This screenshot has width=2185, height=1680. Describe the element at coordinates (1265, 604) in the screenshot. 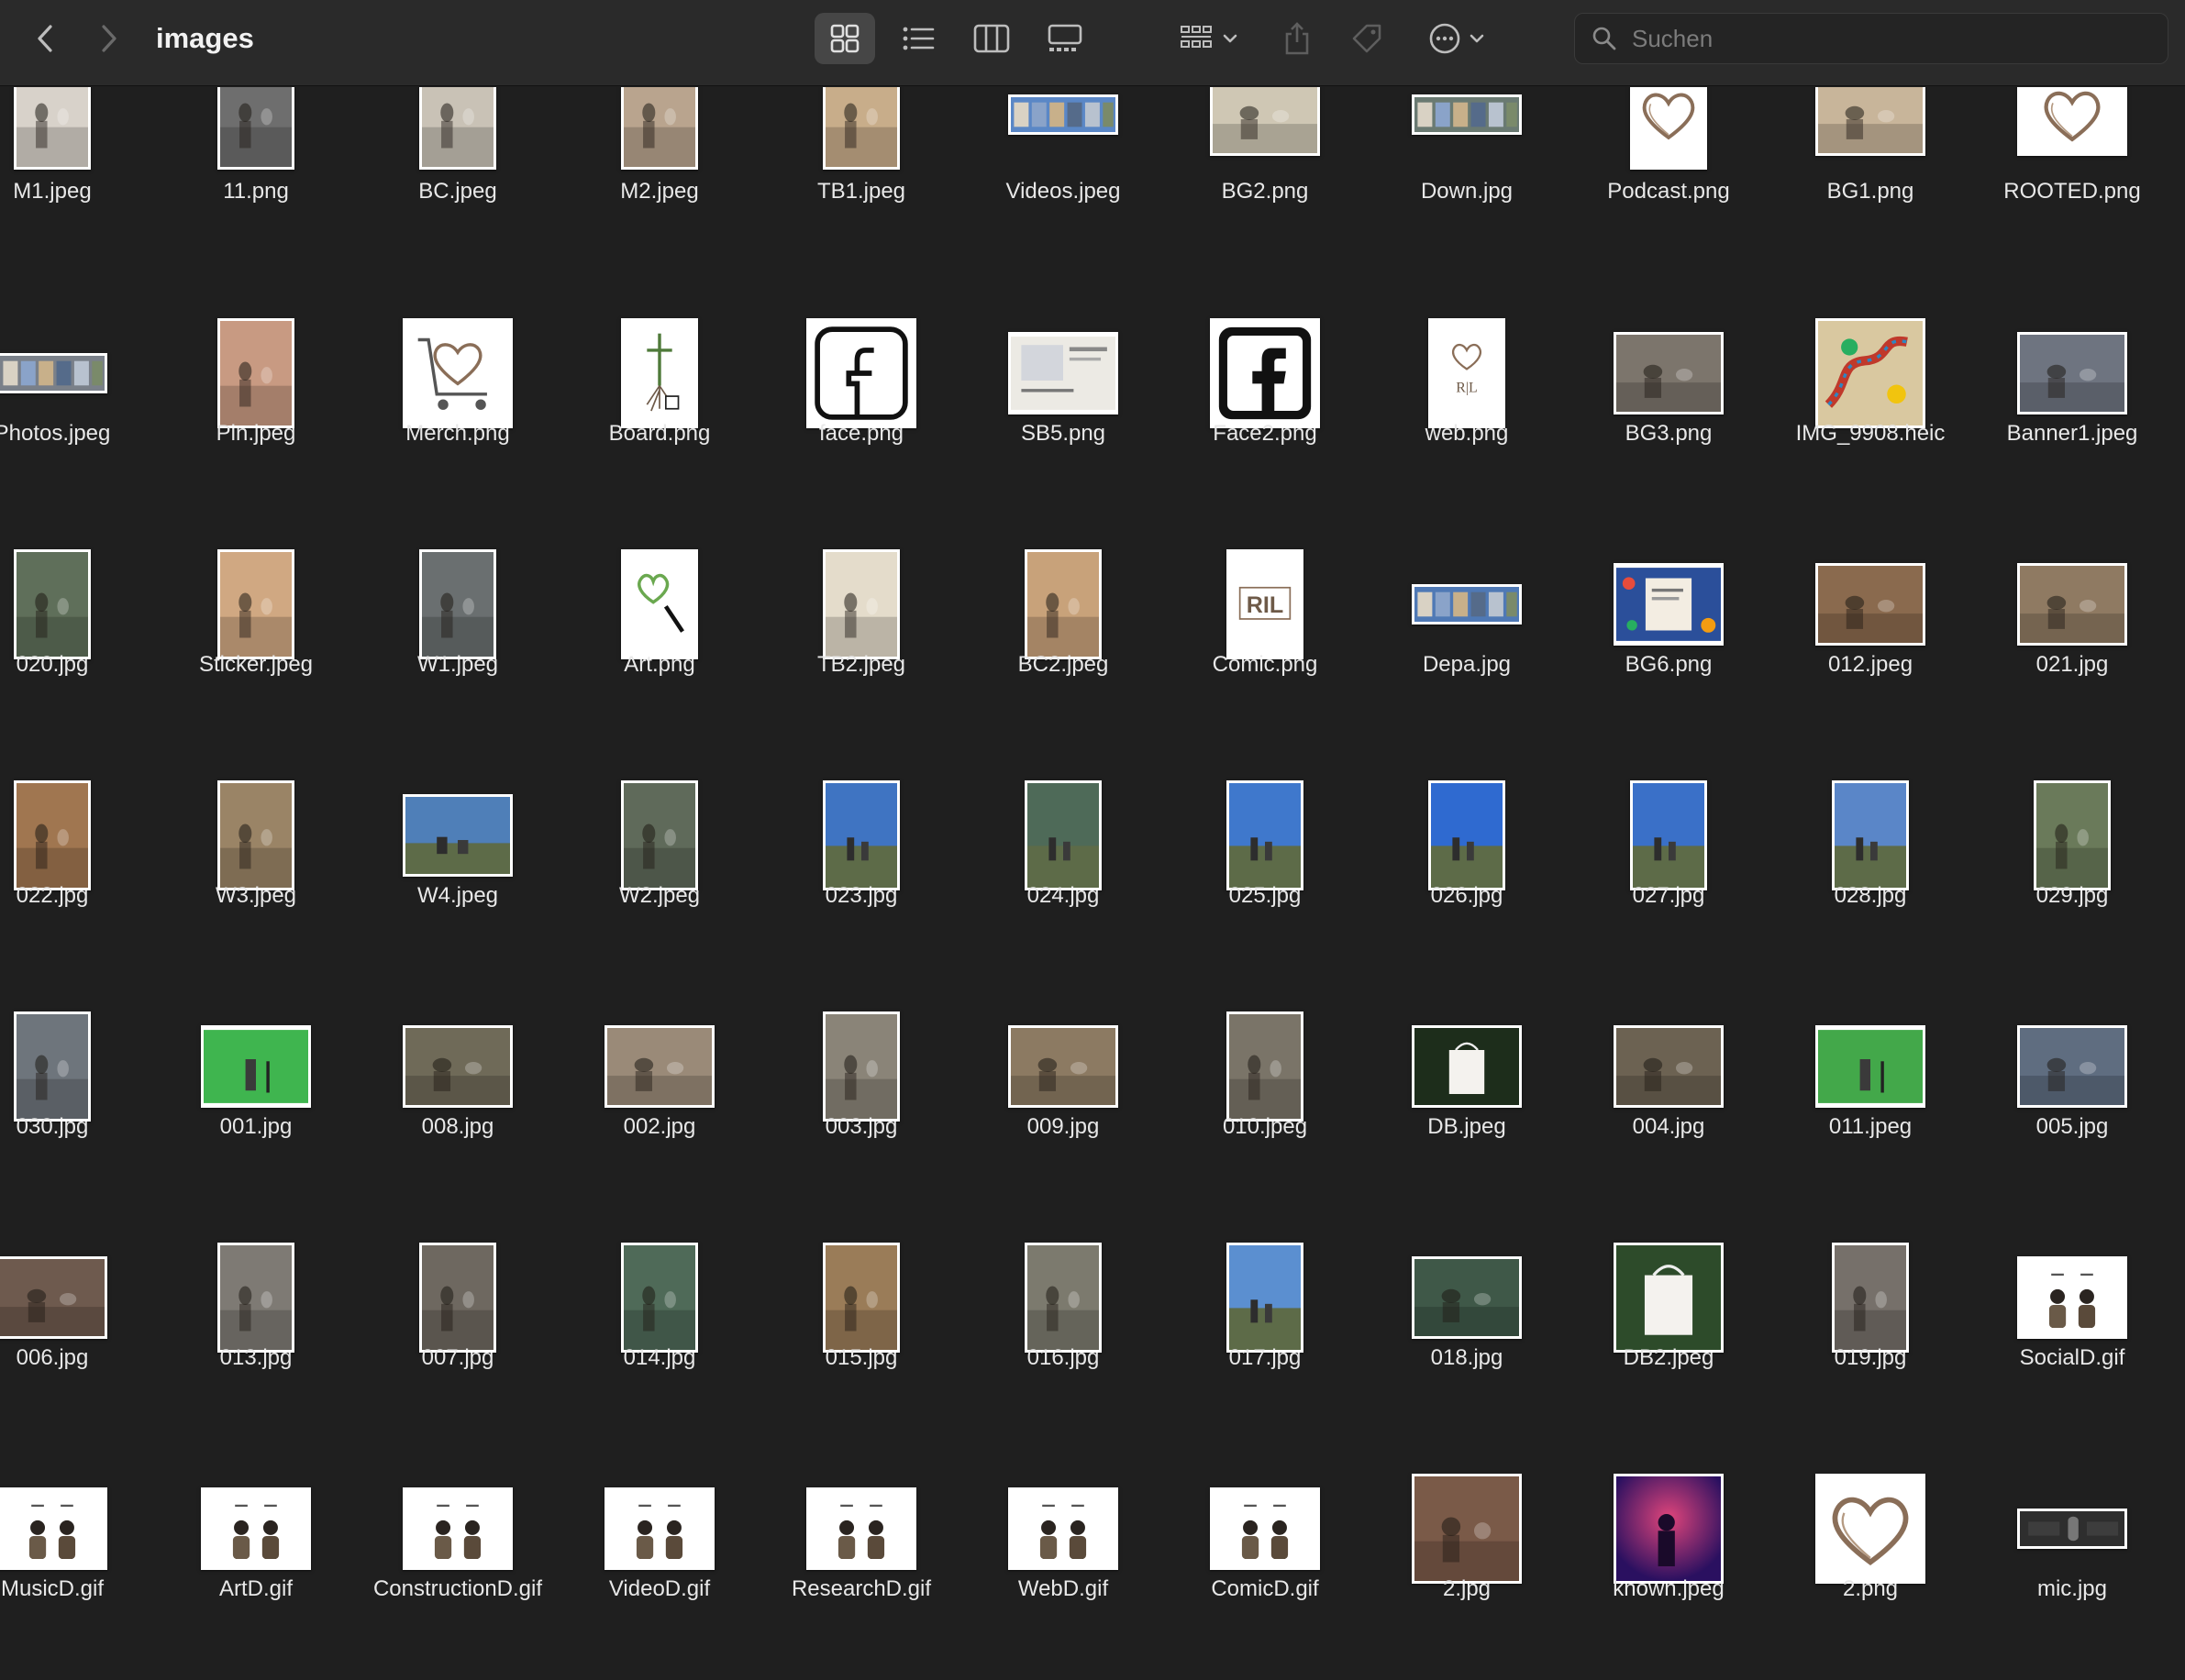

I see `file-thumbnail: RIL` at that location.